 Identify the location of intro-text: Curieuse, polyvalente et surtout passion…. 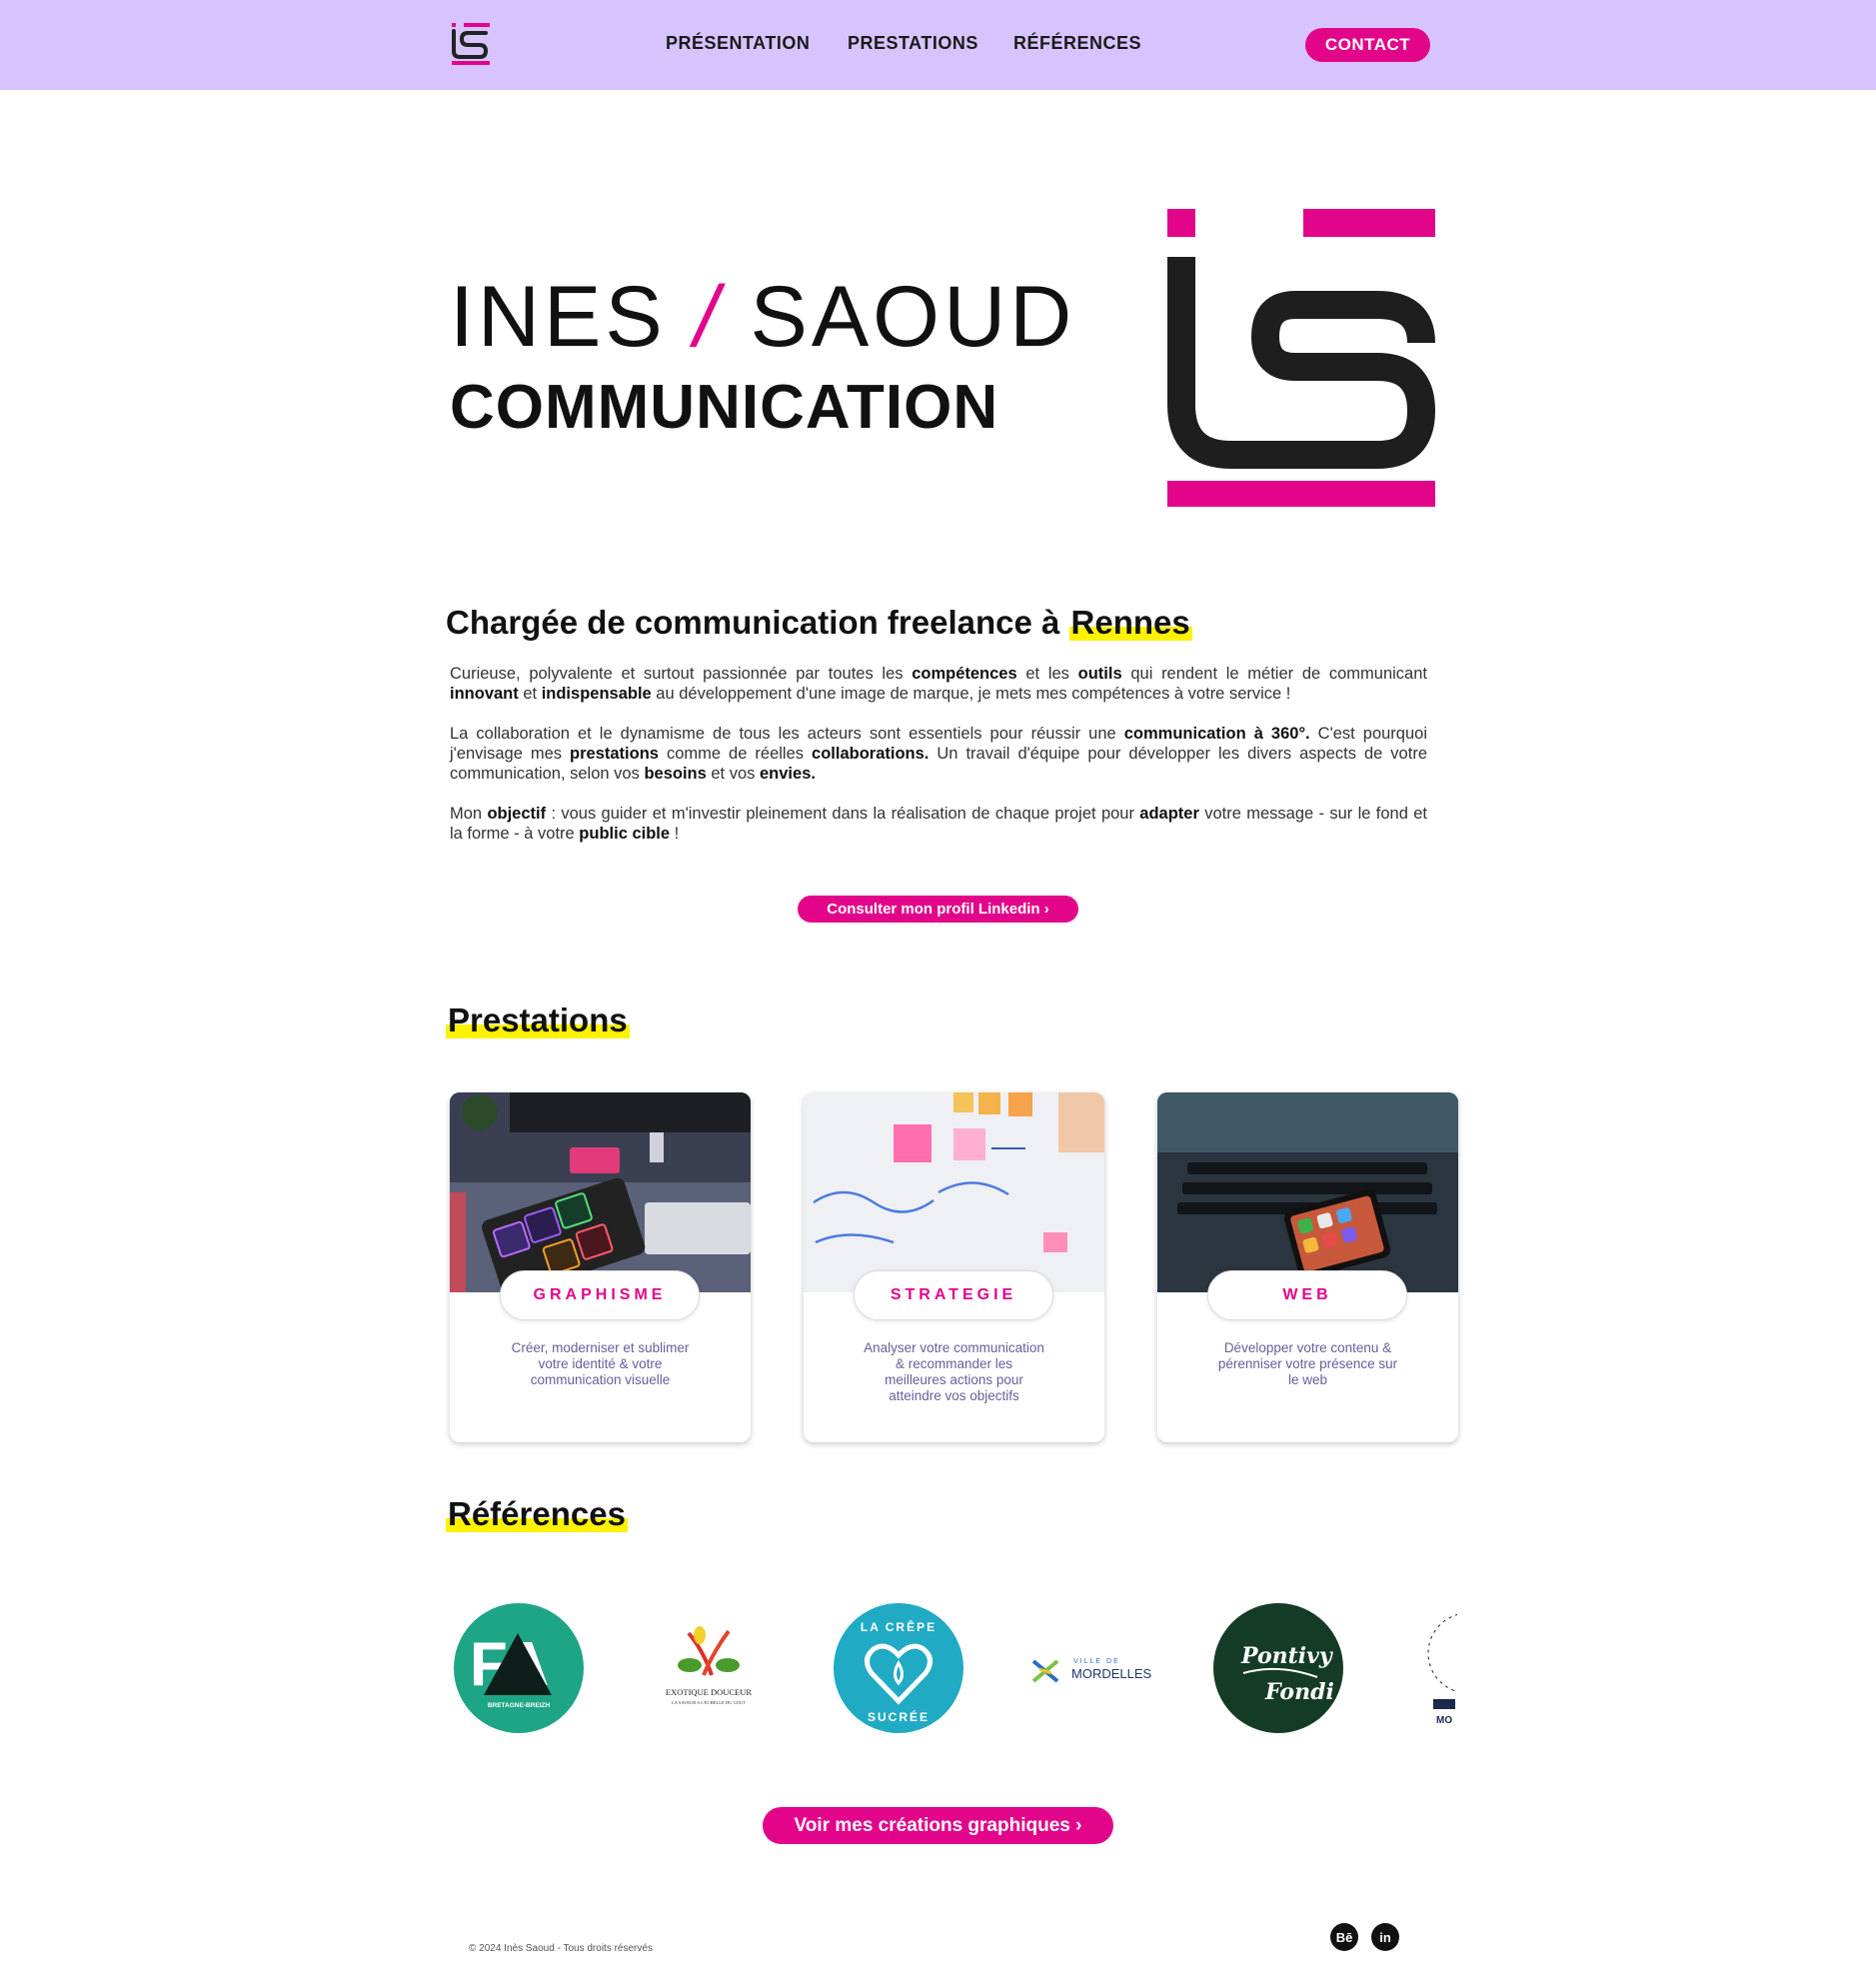
(938, 764).